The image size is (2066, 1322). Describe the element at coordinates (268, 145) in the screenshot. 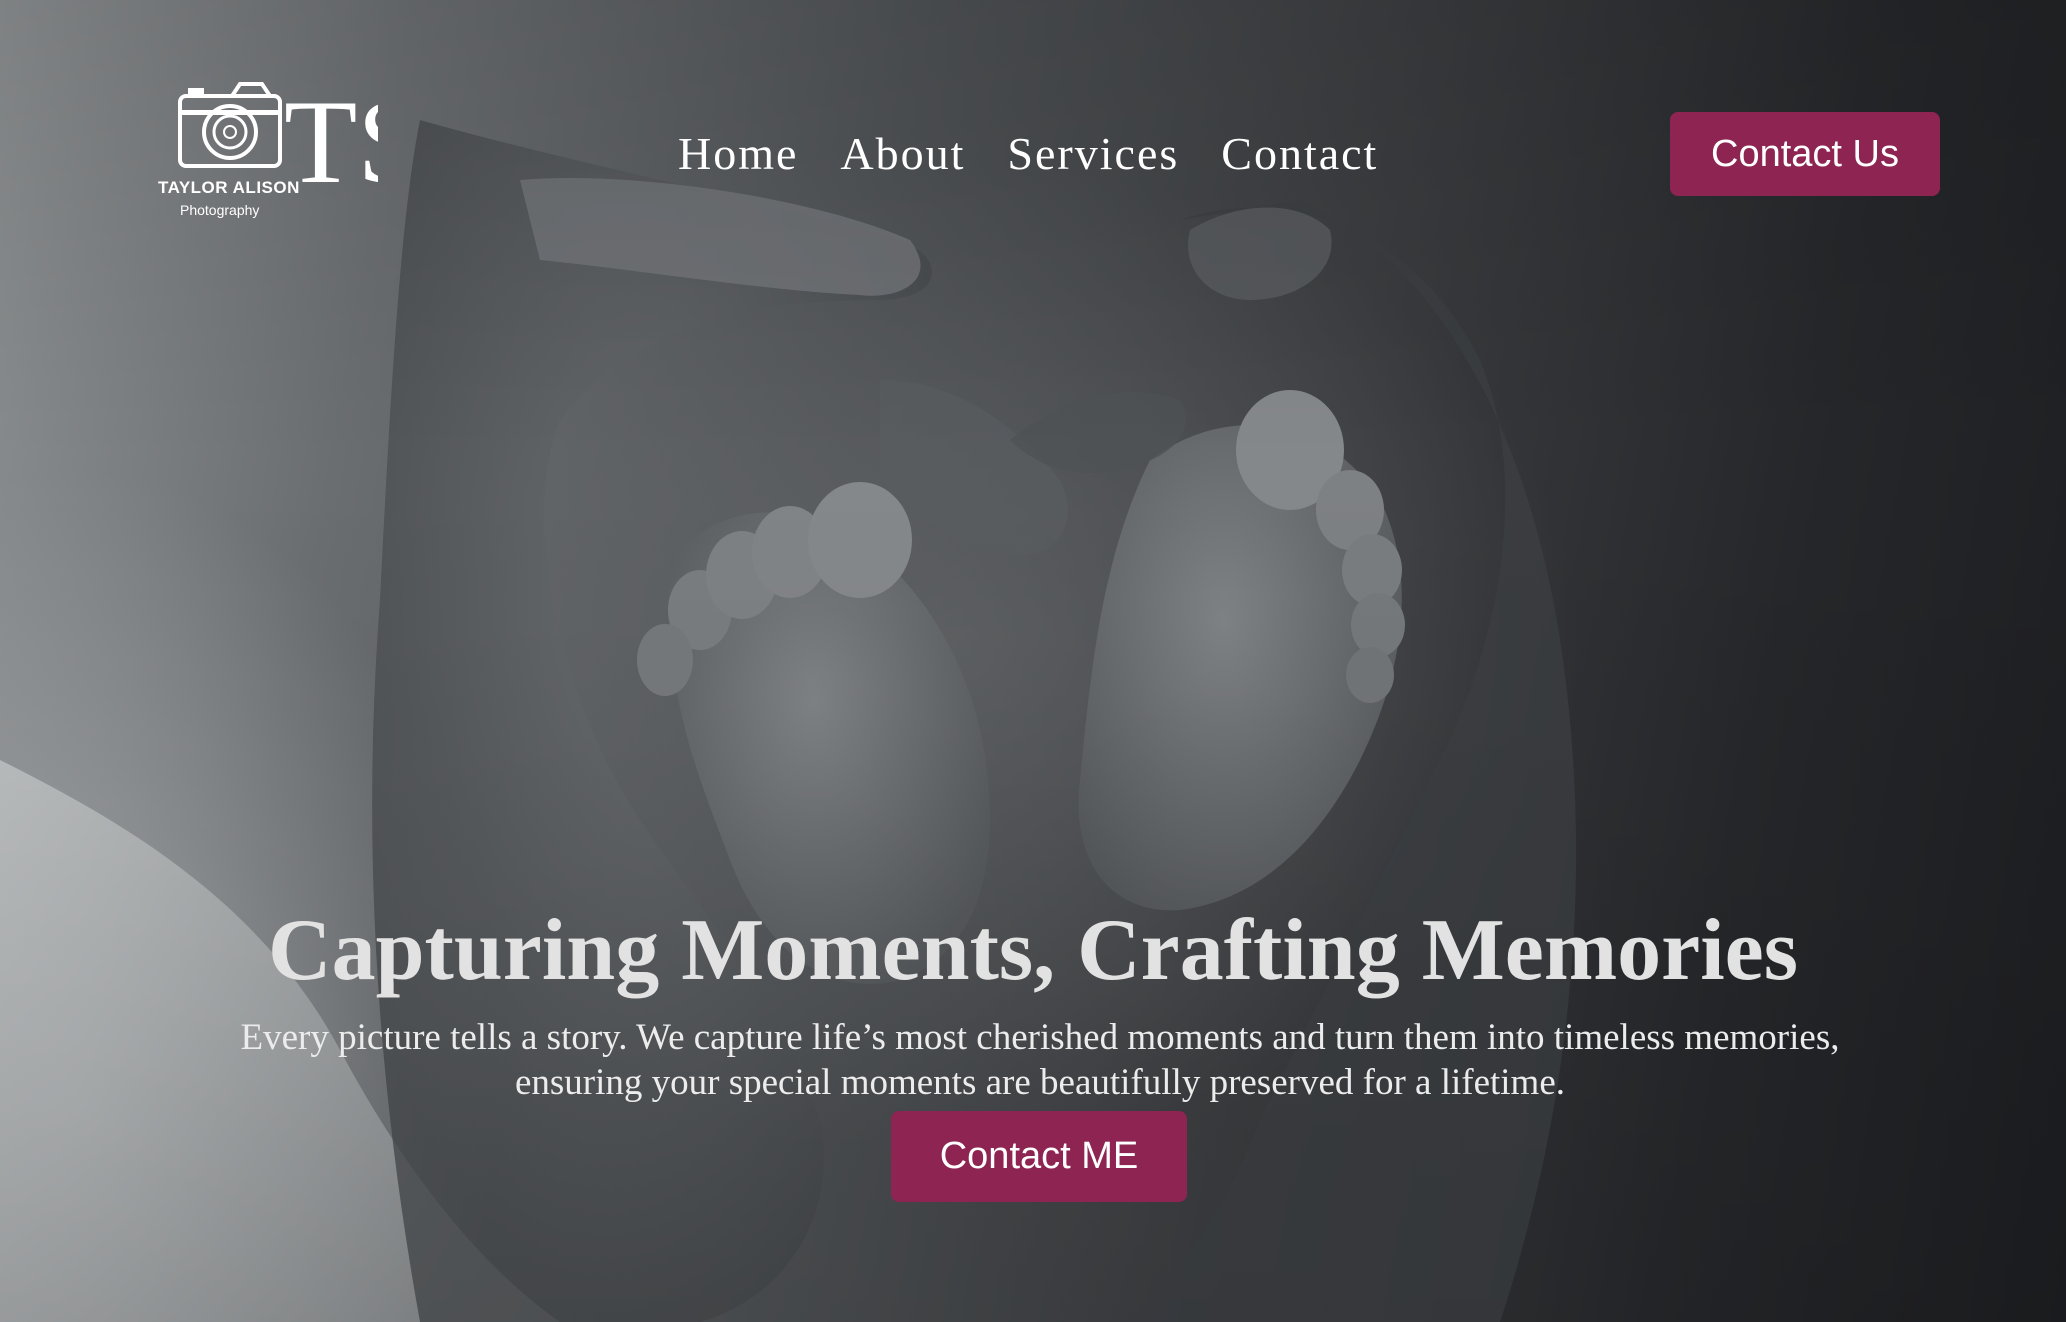

I see `brand-logo: TS TAYLOR ALISON Photography` at that location.